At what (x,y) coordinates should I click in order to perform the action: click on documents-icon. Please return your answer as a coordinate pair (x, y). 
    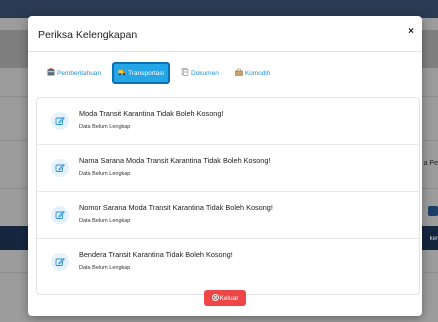
    Looking at the image, I should click on (185, 73).